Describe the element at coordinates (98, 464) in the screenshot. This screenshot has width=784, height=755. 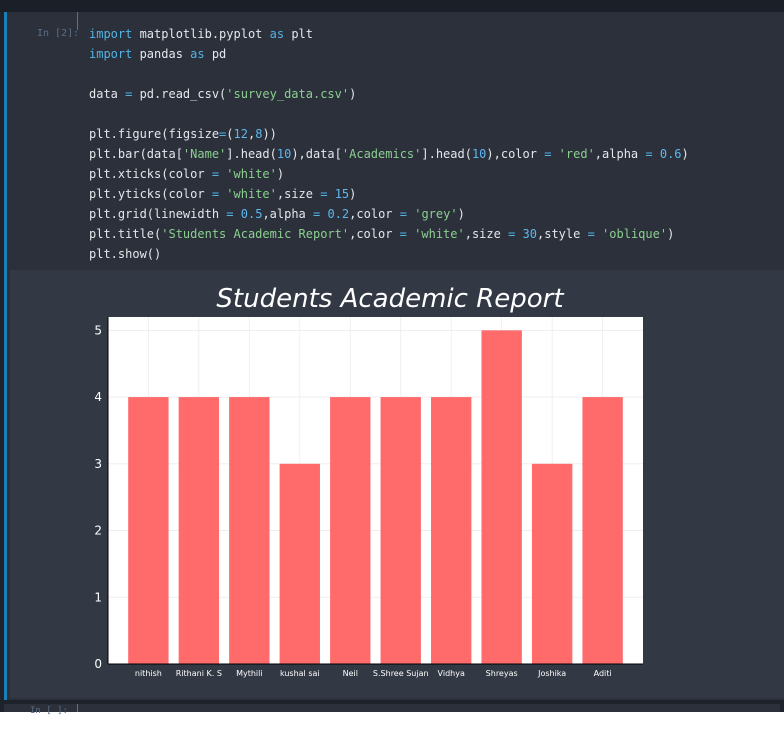
I see `y-tick-label: 3` at that location.